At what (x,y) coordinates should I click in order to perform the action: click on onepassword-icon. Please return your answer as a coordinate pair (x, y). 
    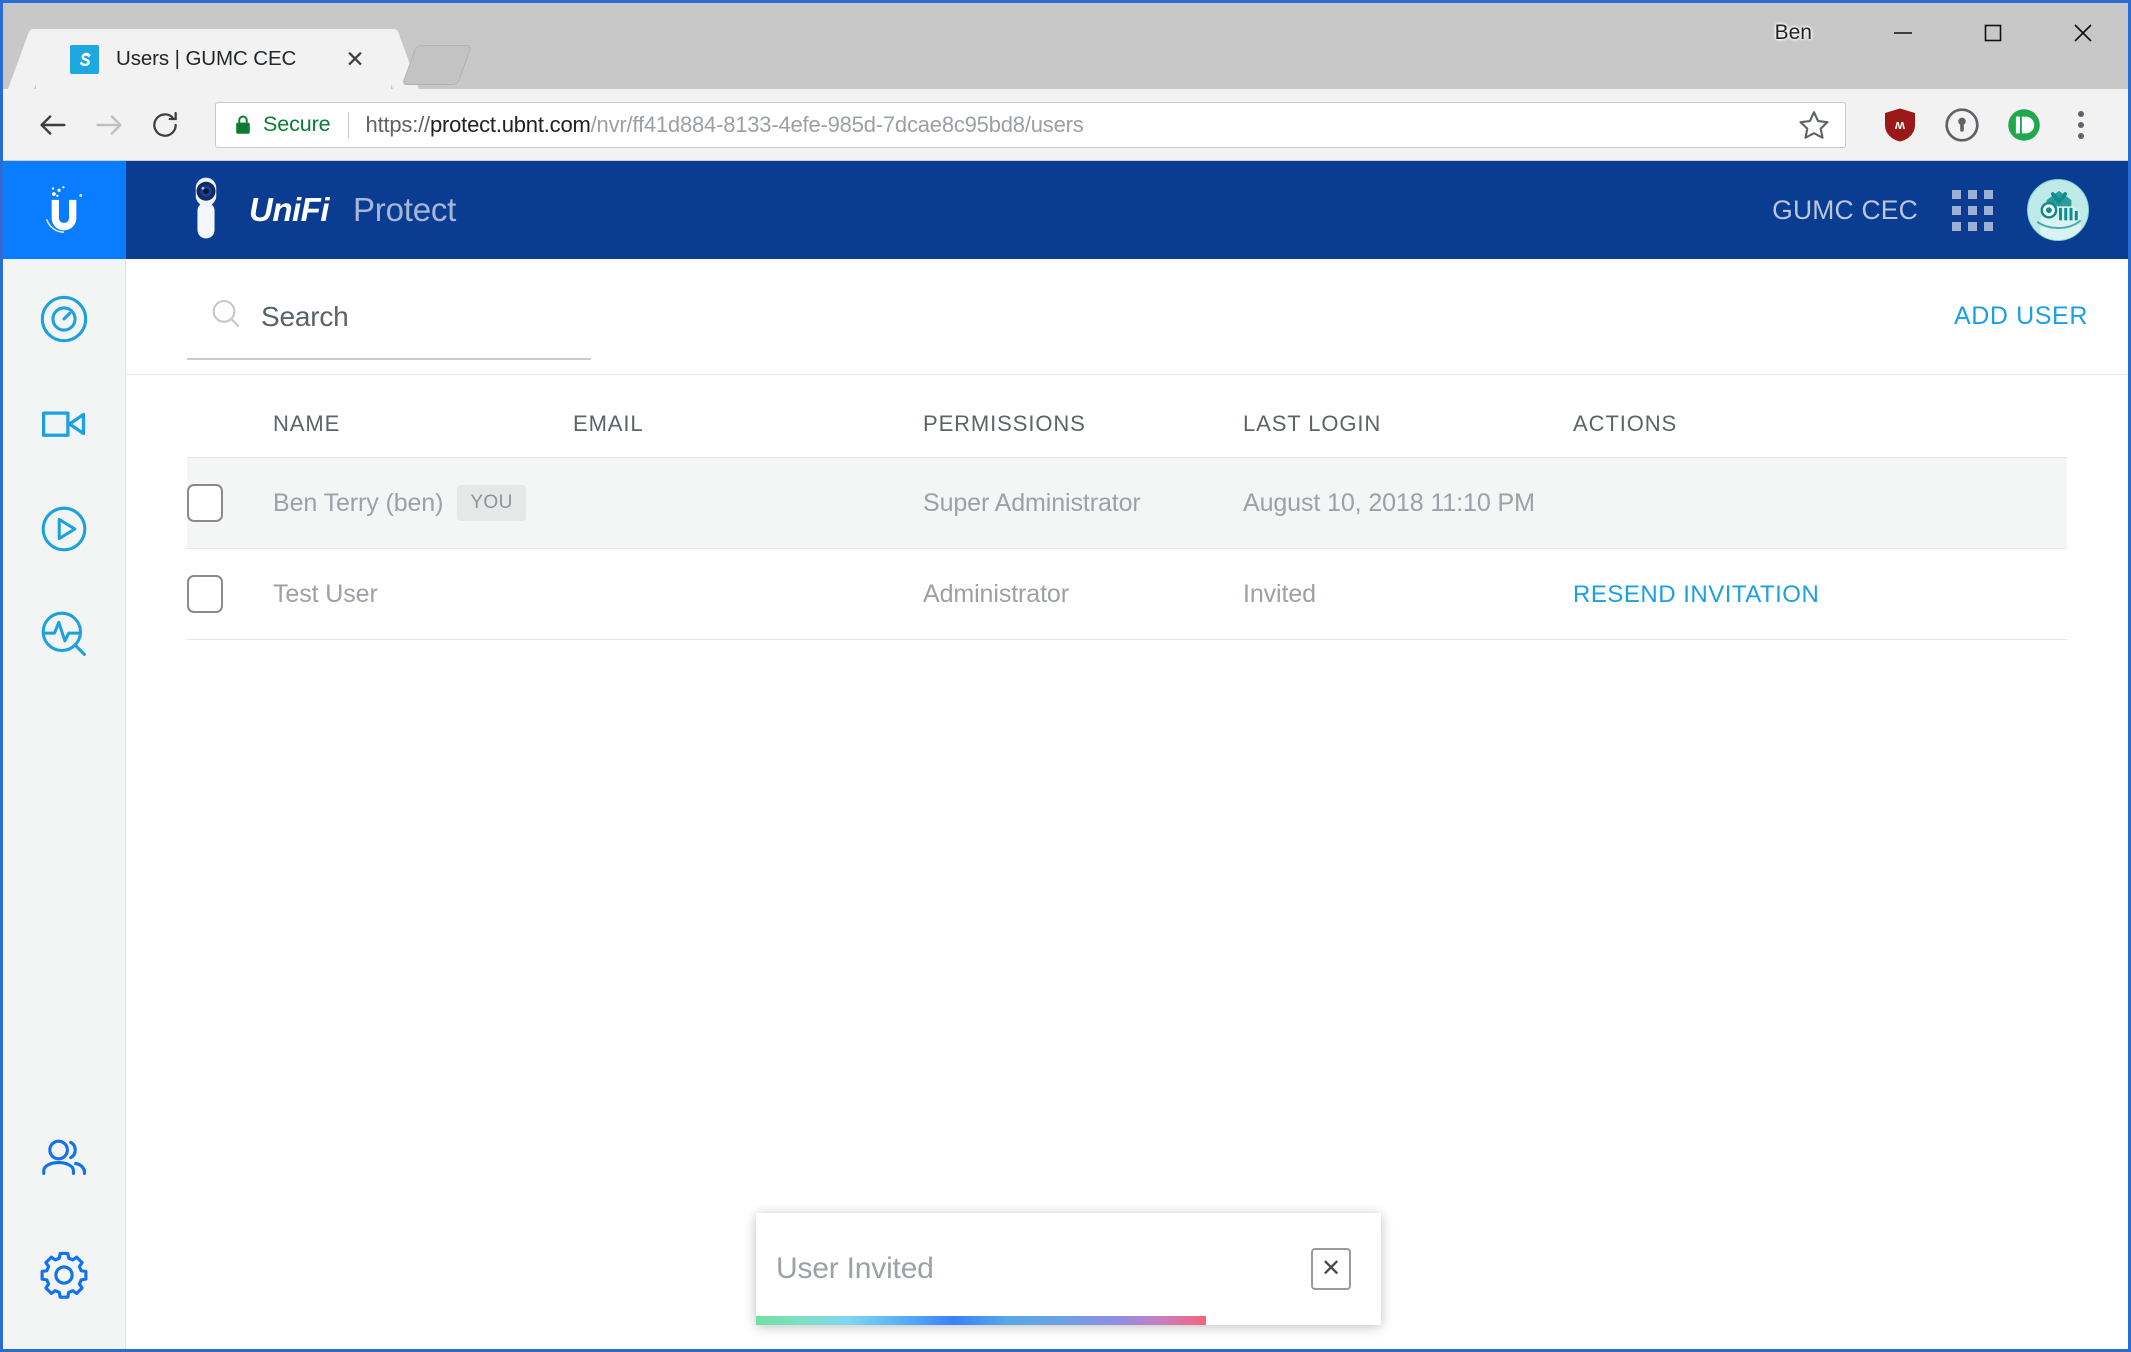
    Looking at the image, I should click on (1962, 125).